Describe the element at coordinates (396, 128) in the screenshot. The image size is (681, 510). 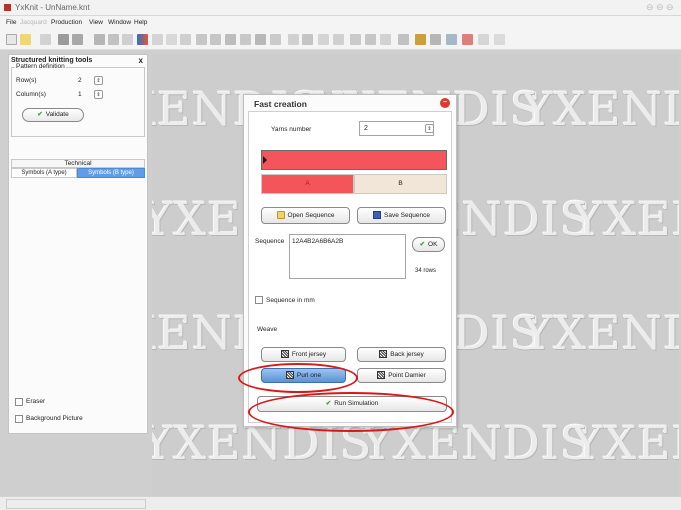
I see `yarns-number-field: 2 ⇕` at that location.